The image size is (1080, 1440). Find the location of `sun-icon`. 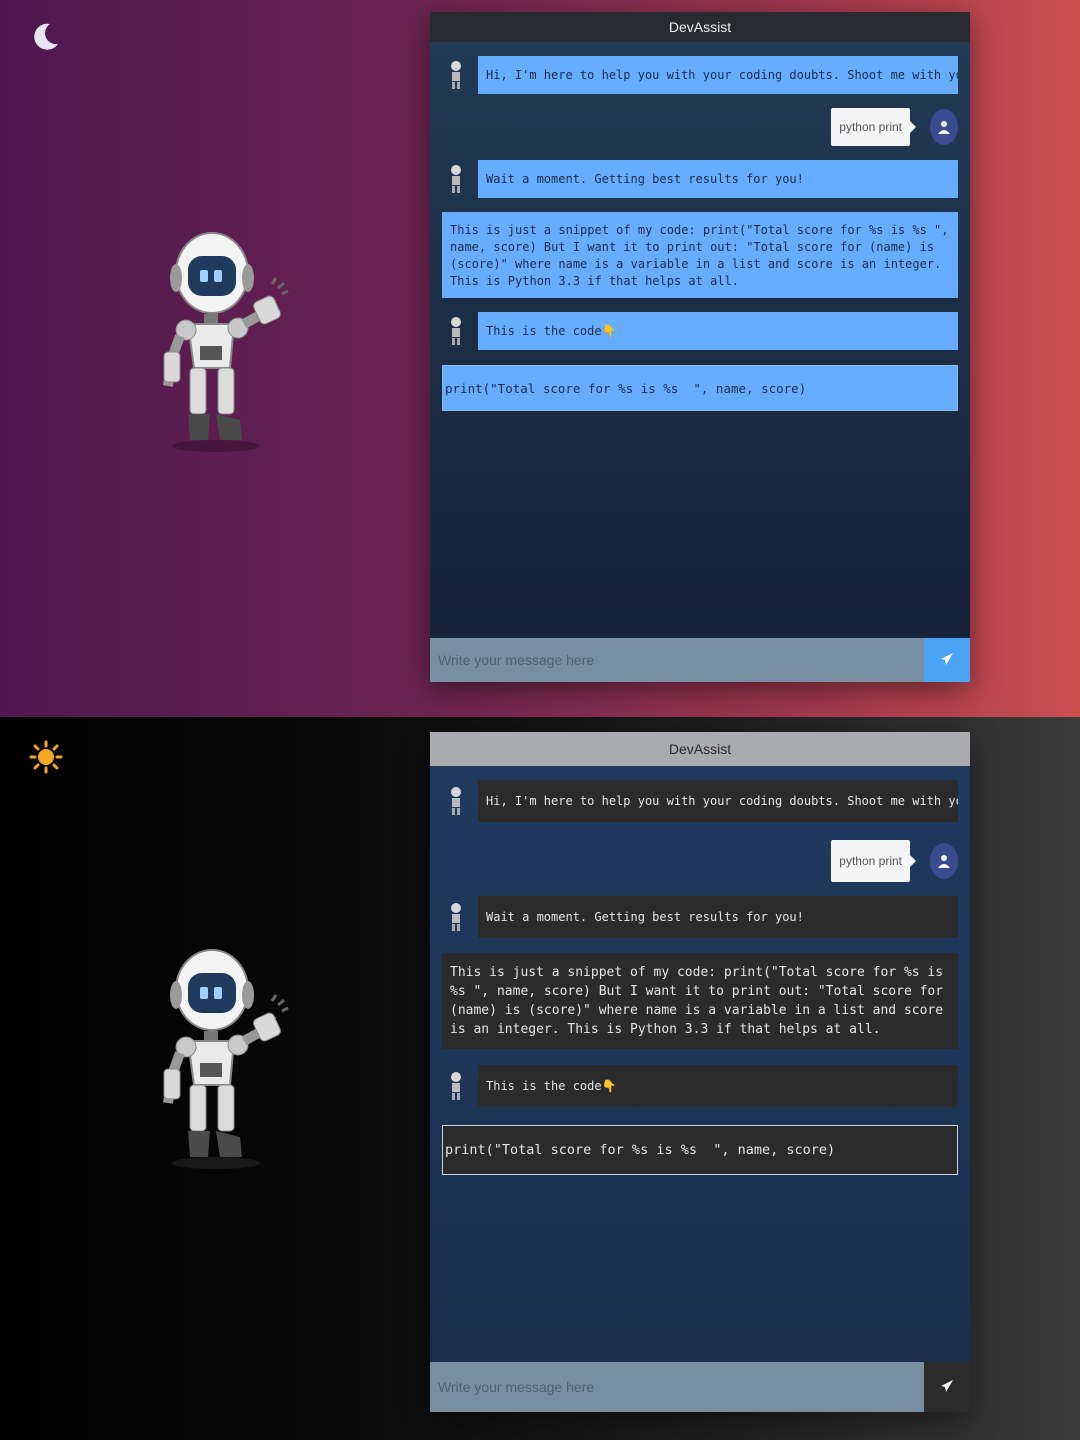

sun-icon is located at coordinates (46, 757).